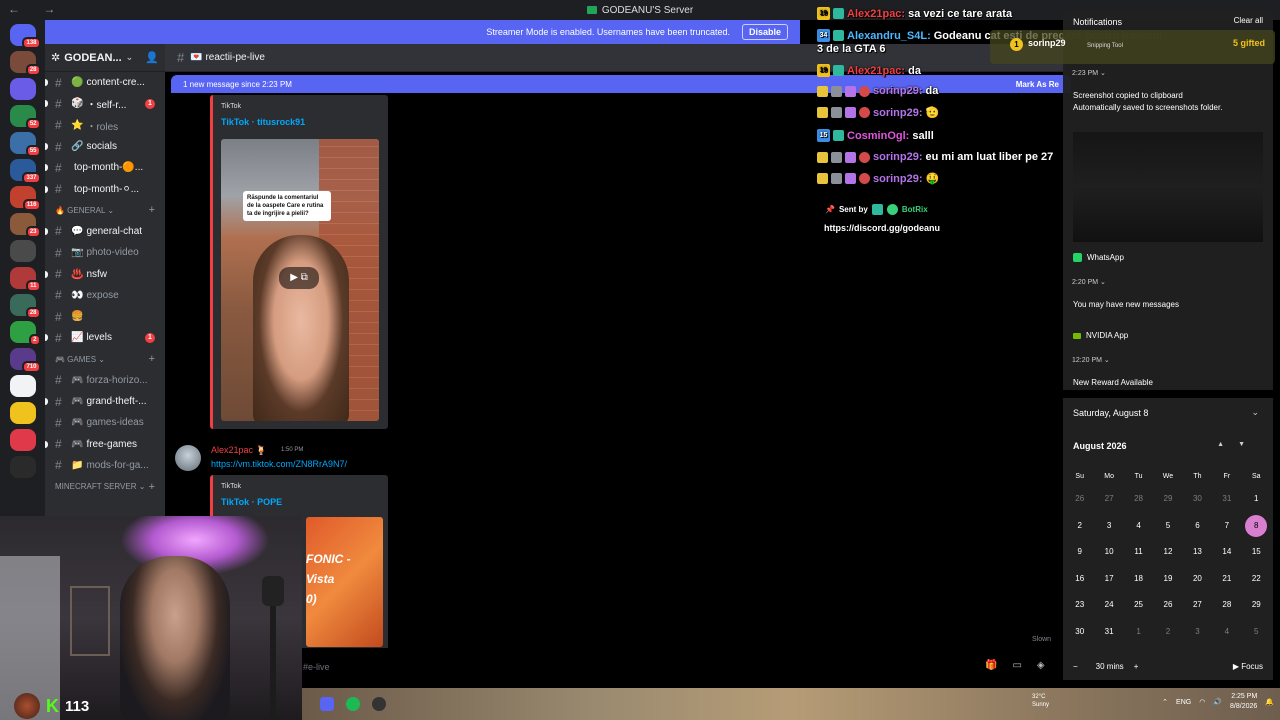  What do you see at coordinates (327, 704) in the screenshot?
I see `discord-icon` at bounding box center [327, 704].